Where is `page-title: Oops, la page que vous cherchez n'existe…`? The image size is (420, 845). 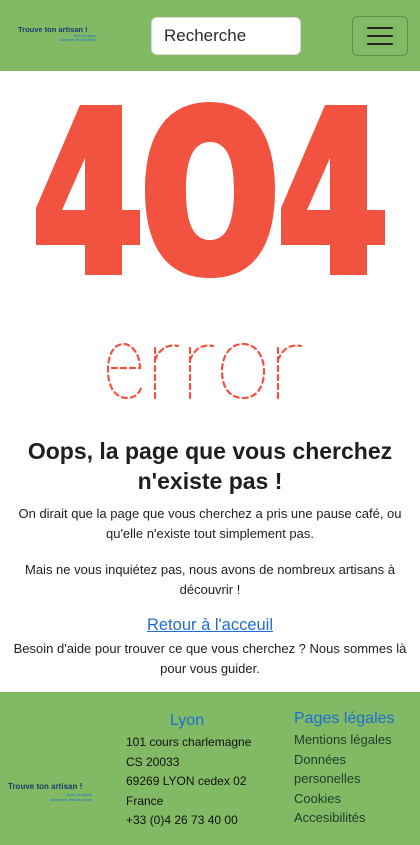 page-title: Oops, la page que vous cherchez n'existe… is located at coordinates (210, 466).